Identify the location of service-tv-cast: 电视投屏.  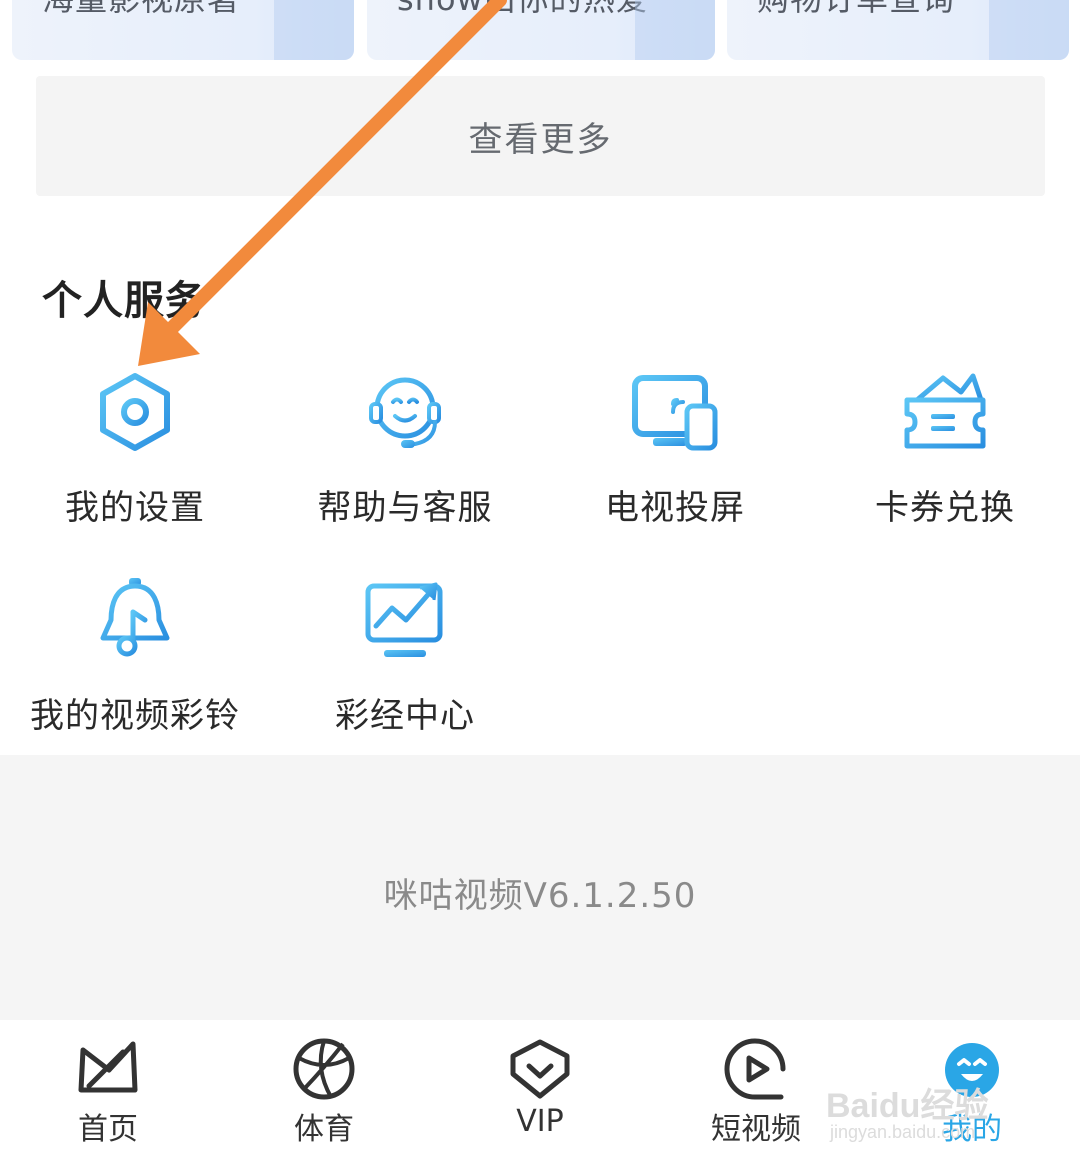
(675, 460).